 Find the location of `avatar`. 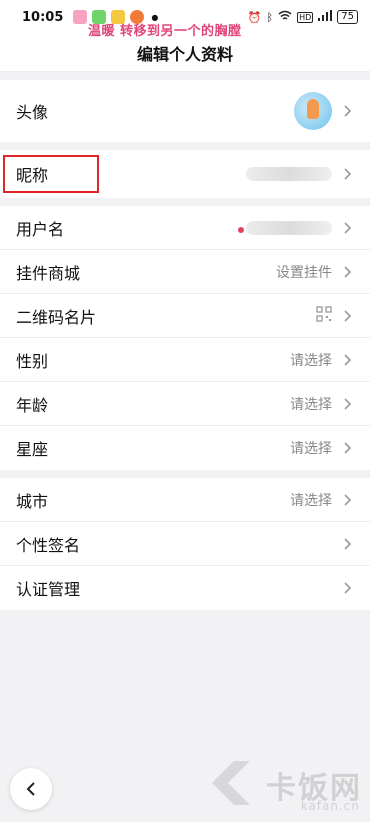

avatar is located at coordinates (313, 111).